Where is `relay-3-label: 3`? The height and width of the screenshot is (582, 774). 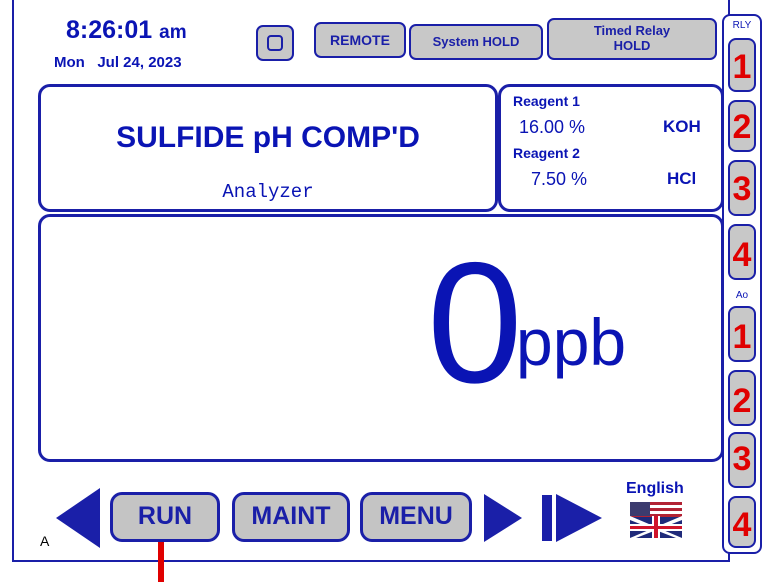 relay-3-label: 3 is located at coordinates (742, 189).